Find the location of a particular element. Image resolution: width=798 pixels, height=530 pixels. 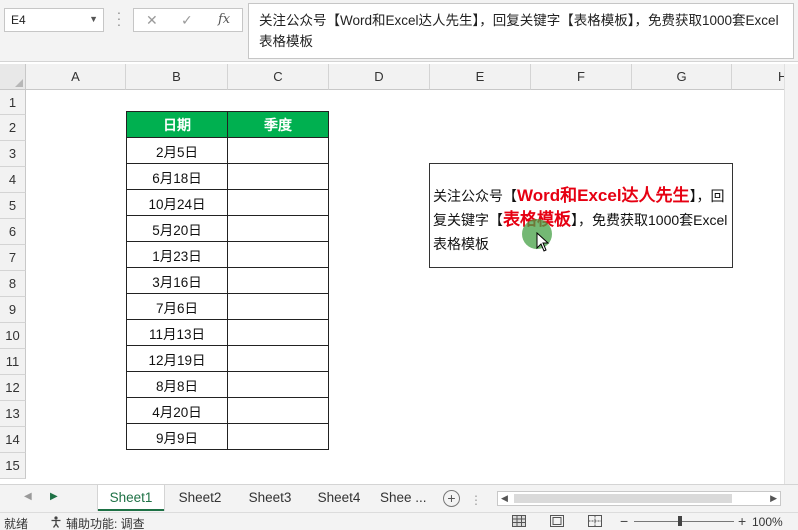

zoom-slider-thumb is located at coordinates (680, 521).